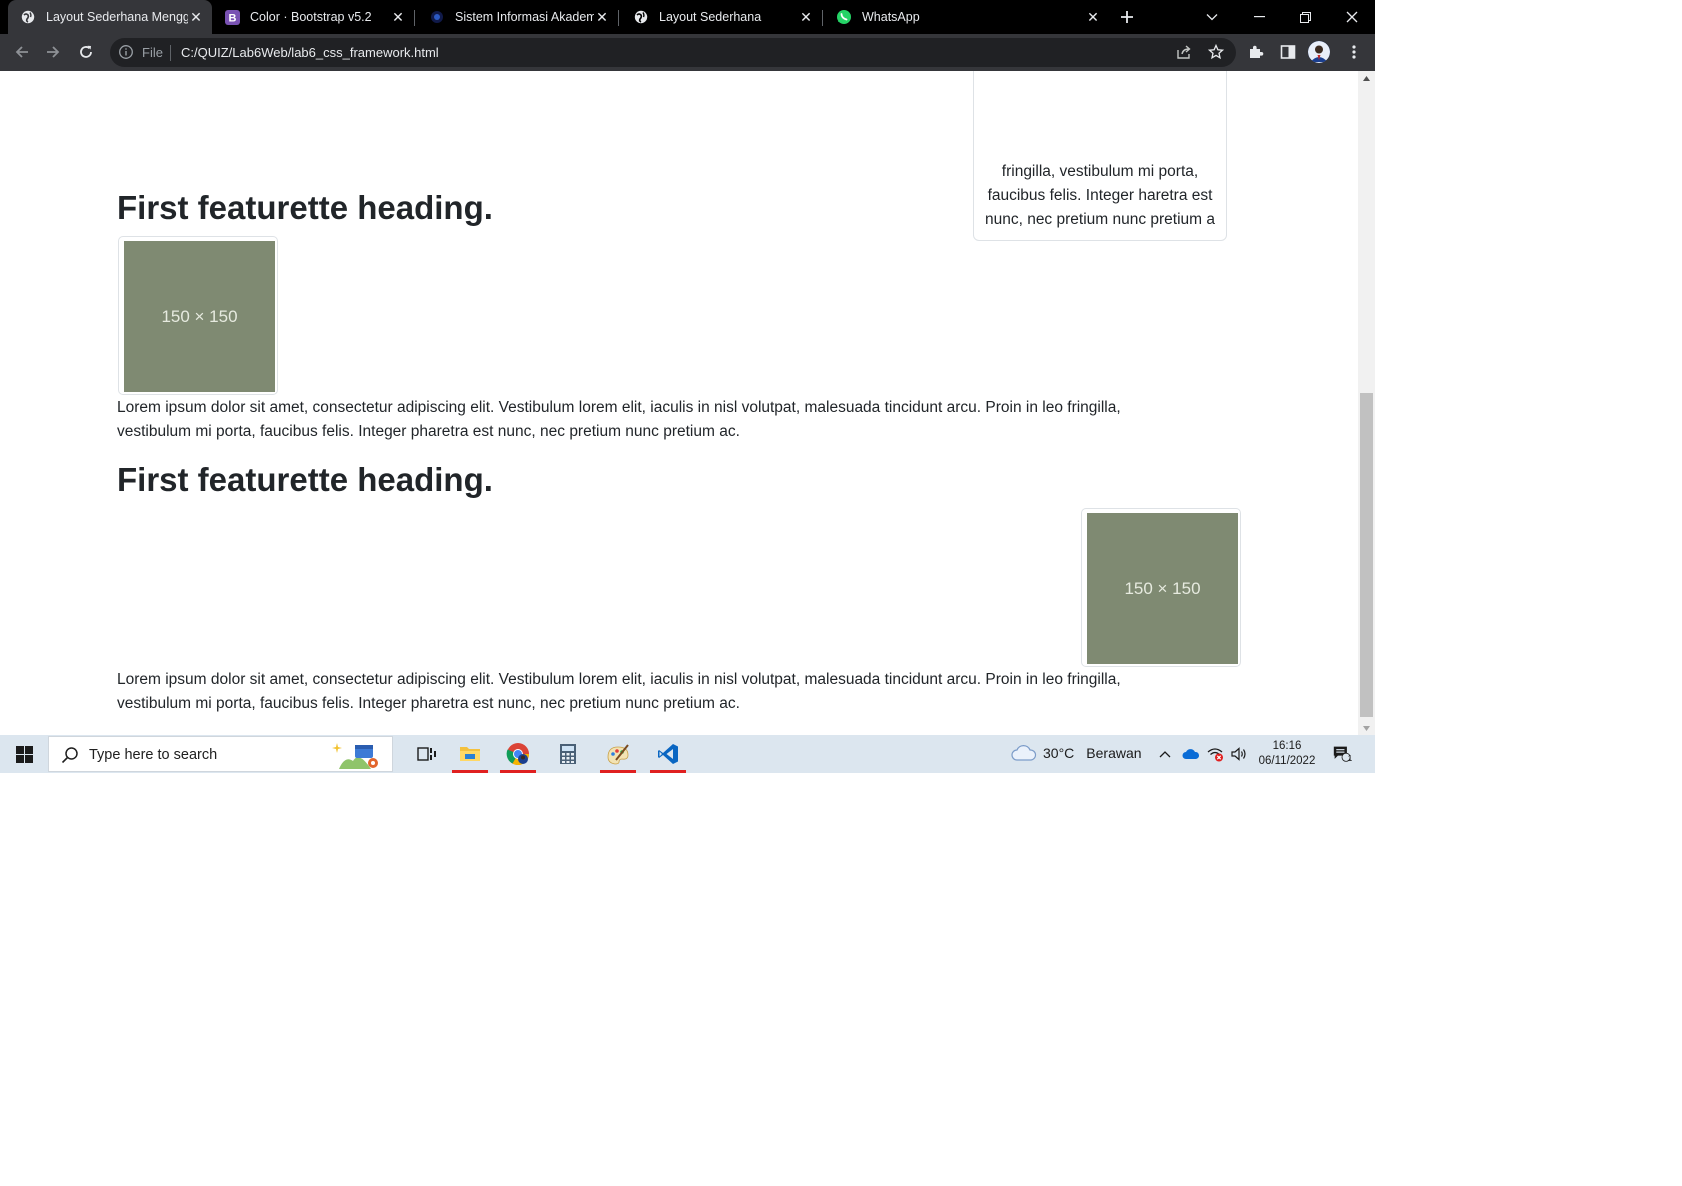  Describe the element at coordinates (891, 17) in the screenshot. I see `tab-title: WhatsApp` at that location.